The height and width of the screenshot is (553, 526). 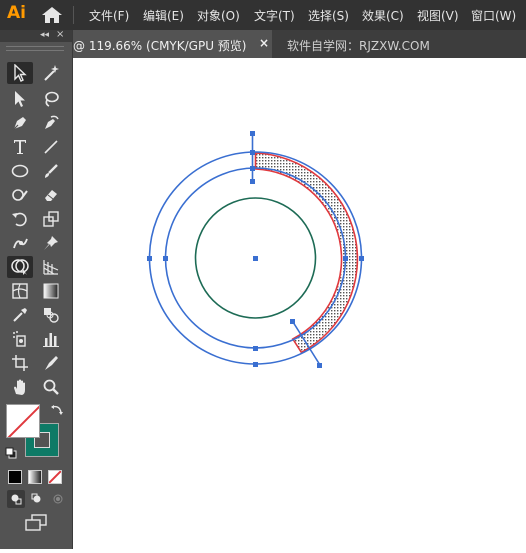 I want to click on zoom-icon, so click(x=51, y=387).